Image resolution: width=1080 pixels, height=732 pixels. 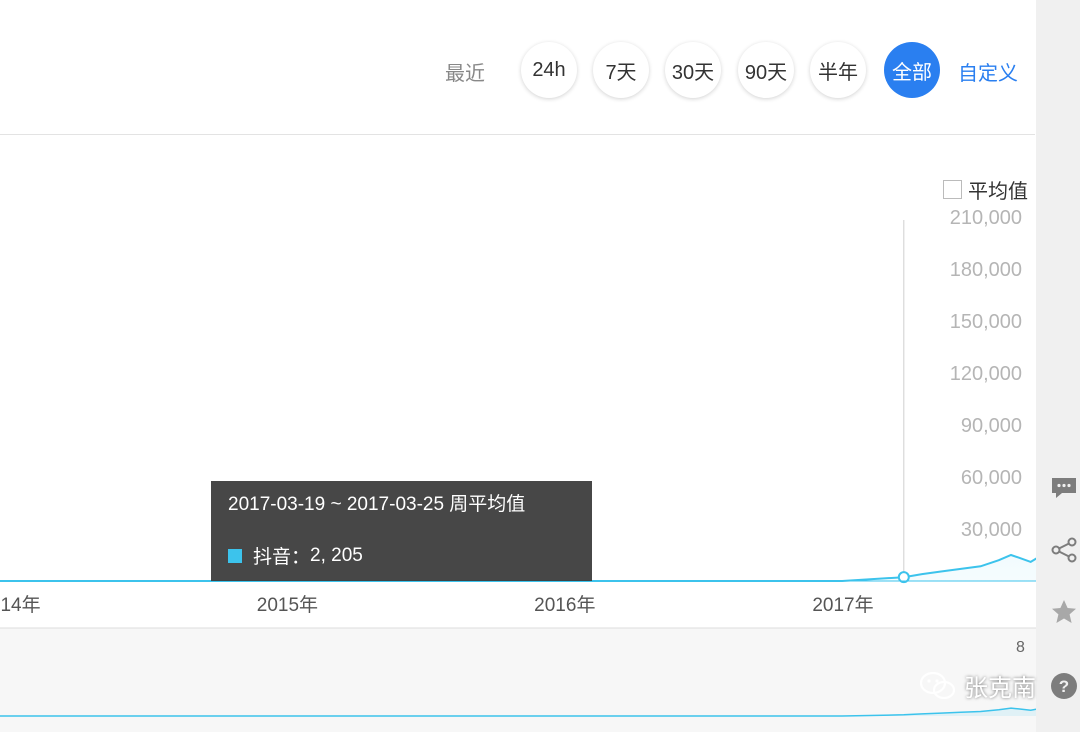 I want to click on series-swatch, so click(x=235, y=555).